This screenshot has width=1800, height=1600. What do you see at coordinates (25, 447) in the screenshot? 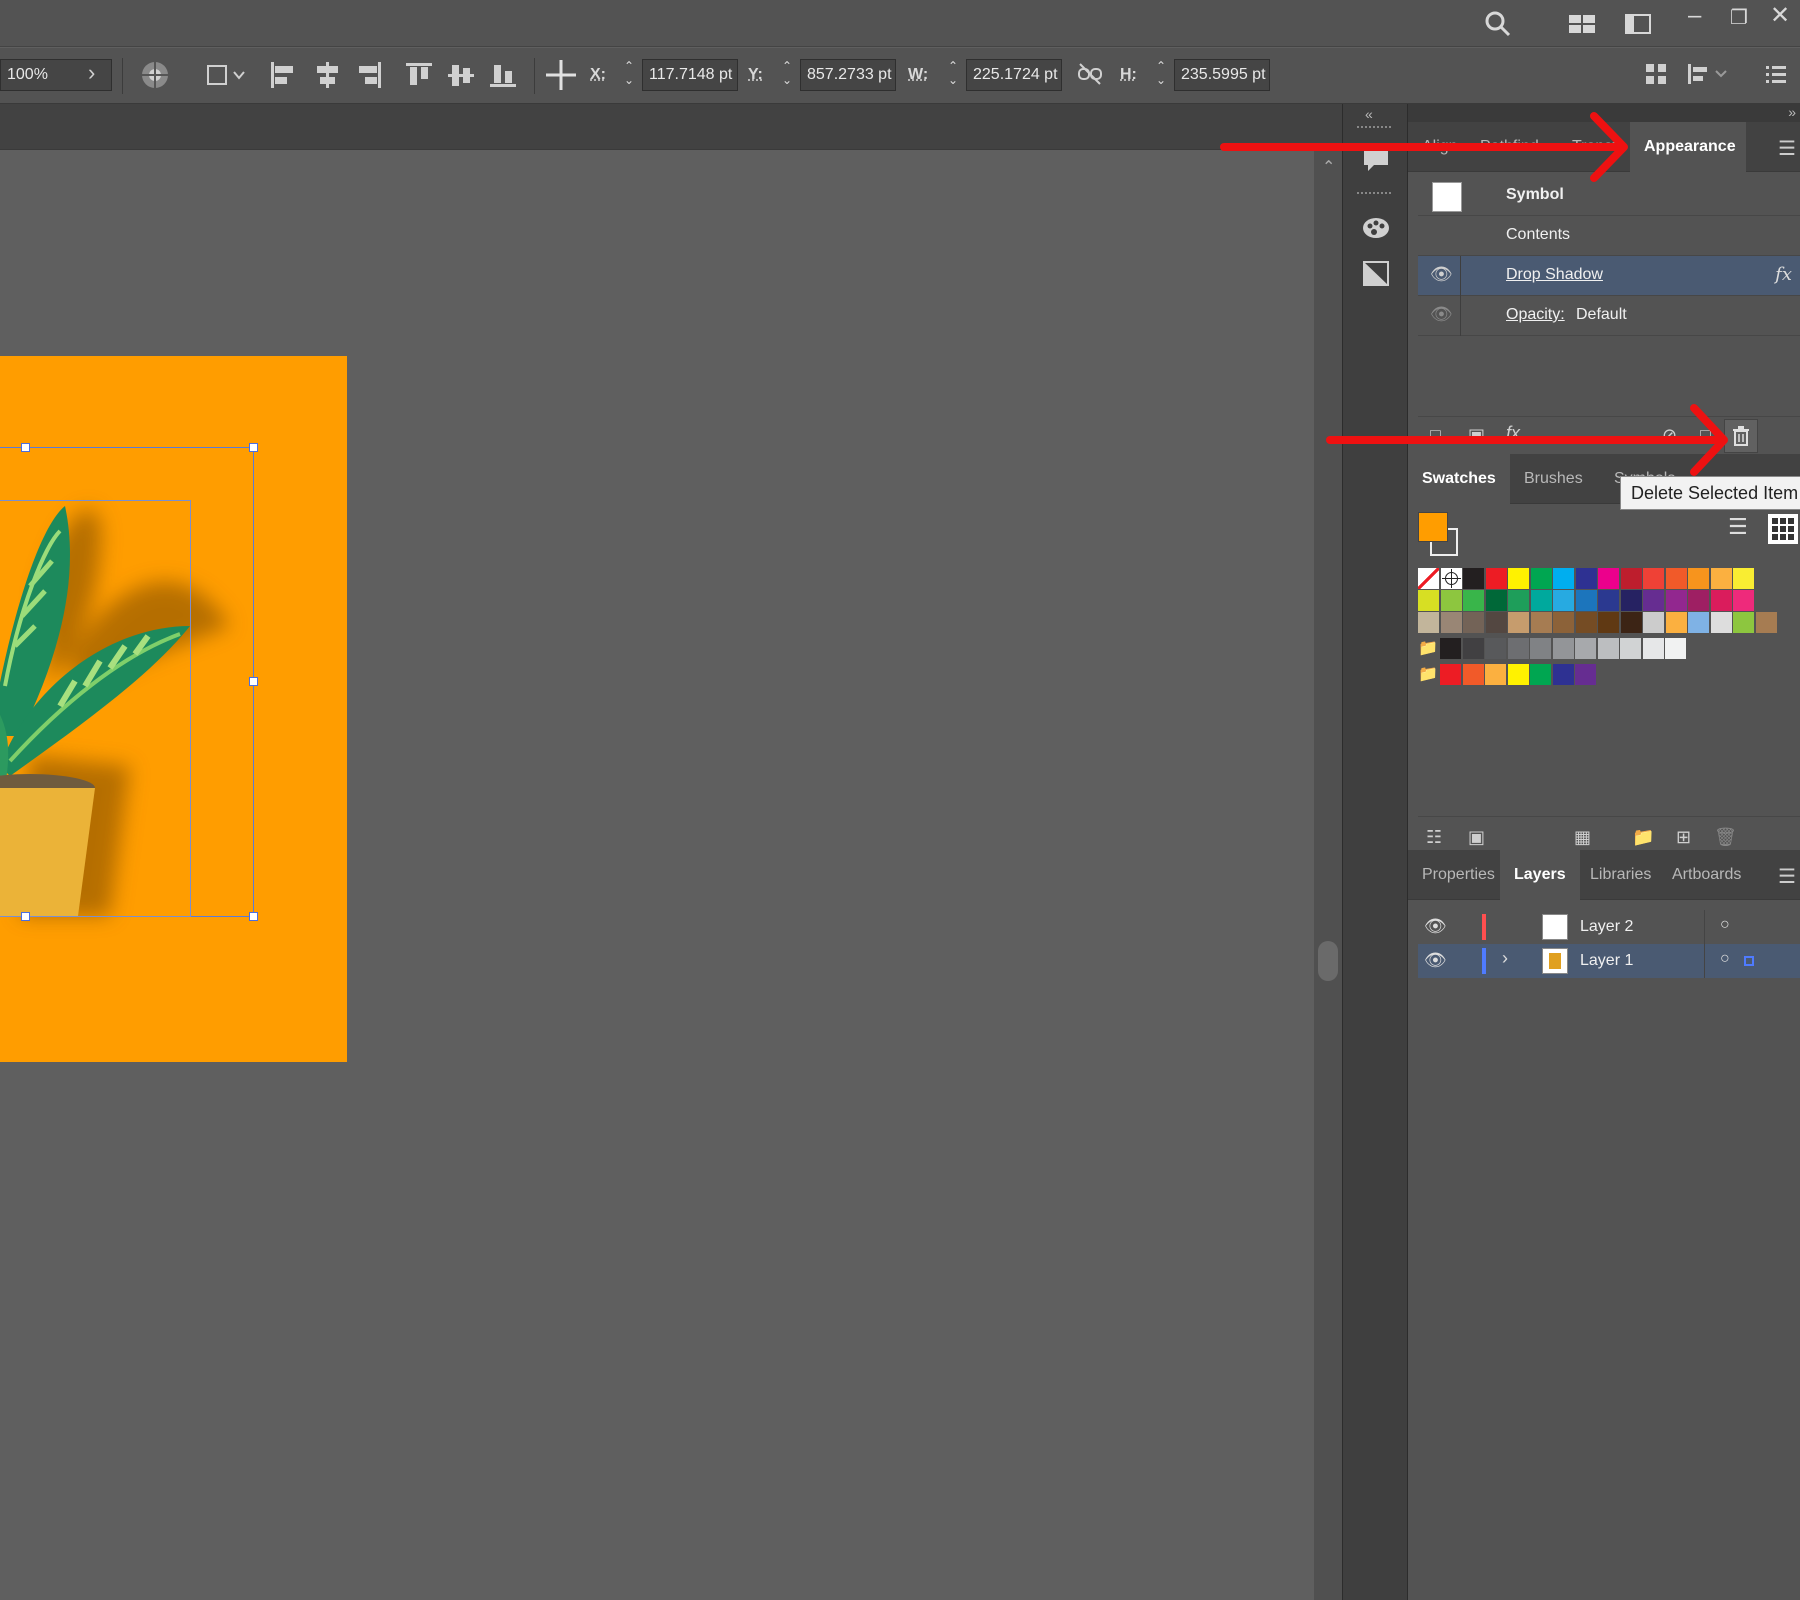
I see `resize-handle` at bounding box center [25, 447].